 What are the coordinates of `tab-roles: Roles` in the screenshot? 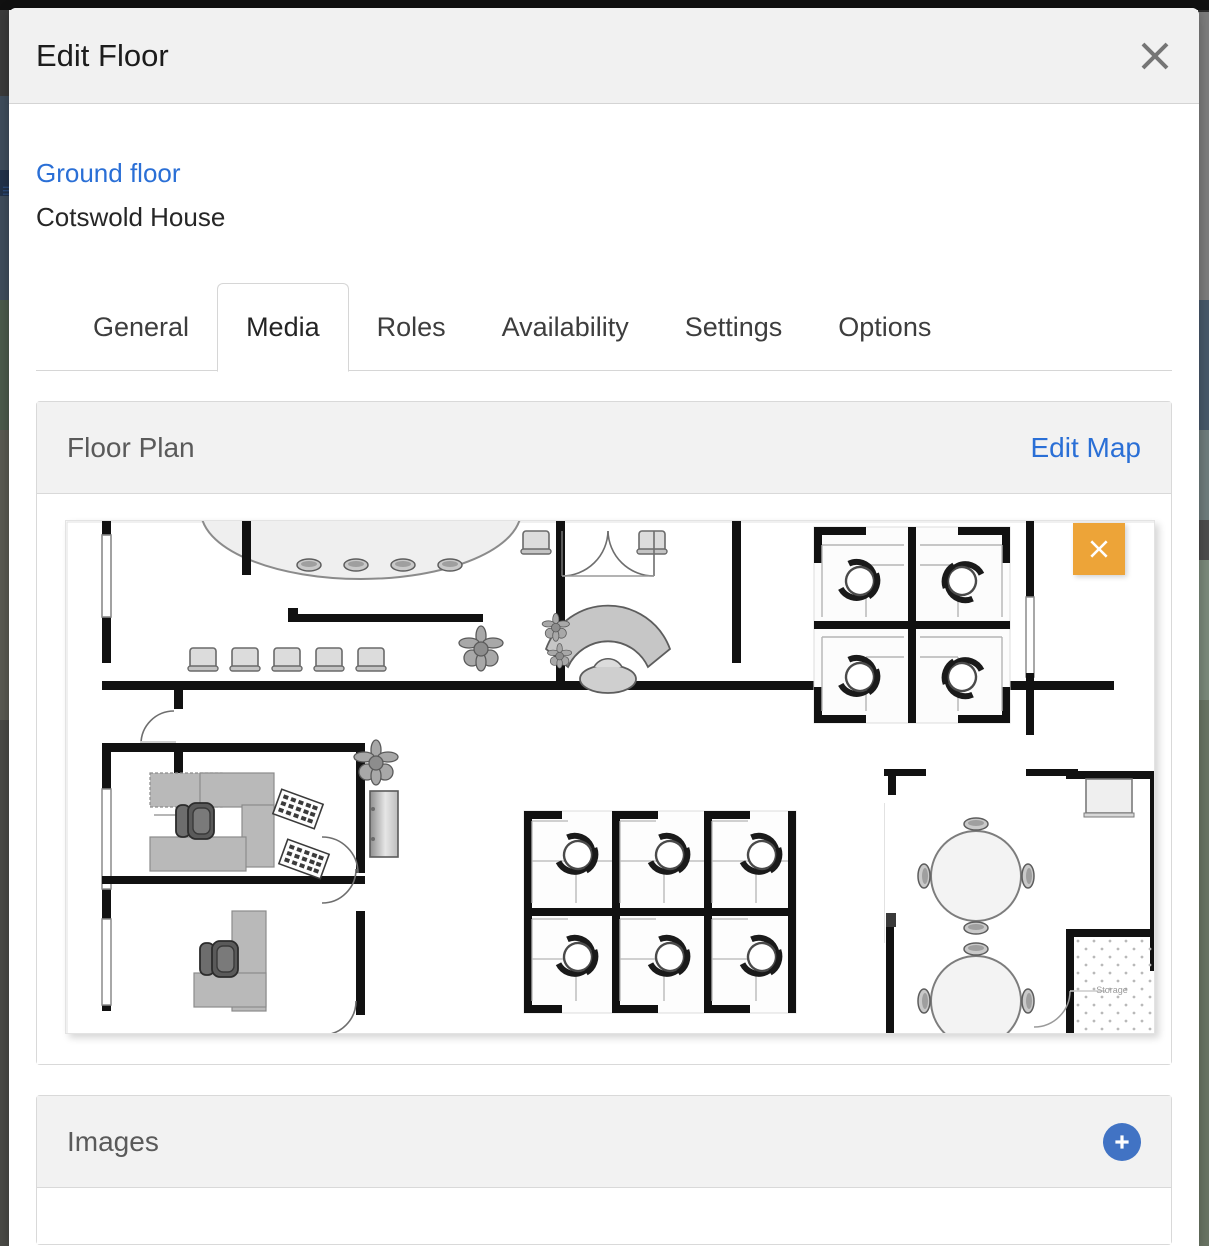 It's located at (411, 327).